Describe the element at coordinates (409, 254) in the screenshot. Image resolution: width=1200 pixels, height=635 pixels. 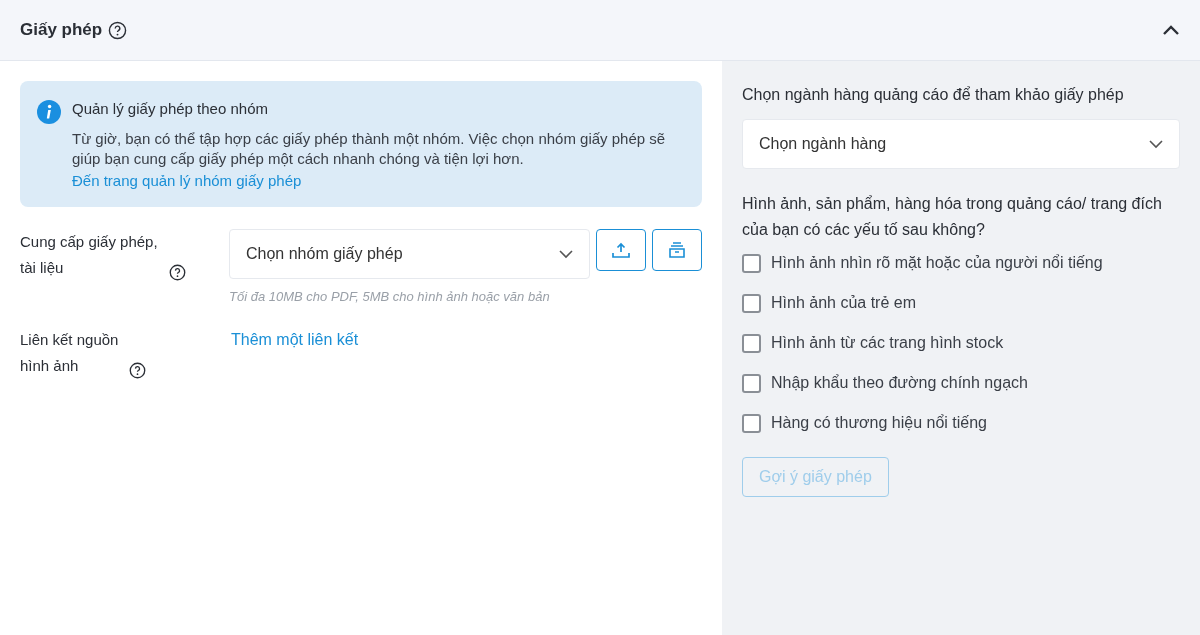
I see `license-group-select: Chọn nhóm giấy phép` at that location.